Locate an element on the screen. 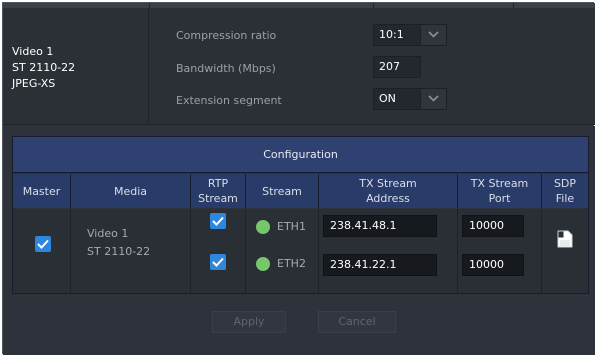 Image resolution: width=596 pixels, height=356 pixels. bandwidth-field: 207 is located at coordinates (397, 67).